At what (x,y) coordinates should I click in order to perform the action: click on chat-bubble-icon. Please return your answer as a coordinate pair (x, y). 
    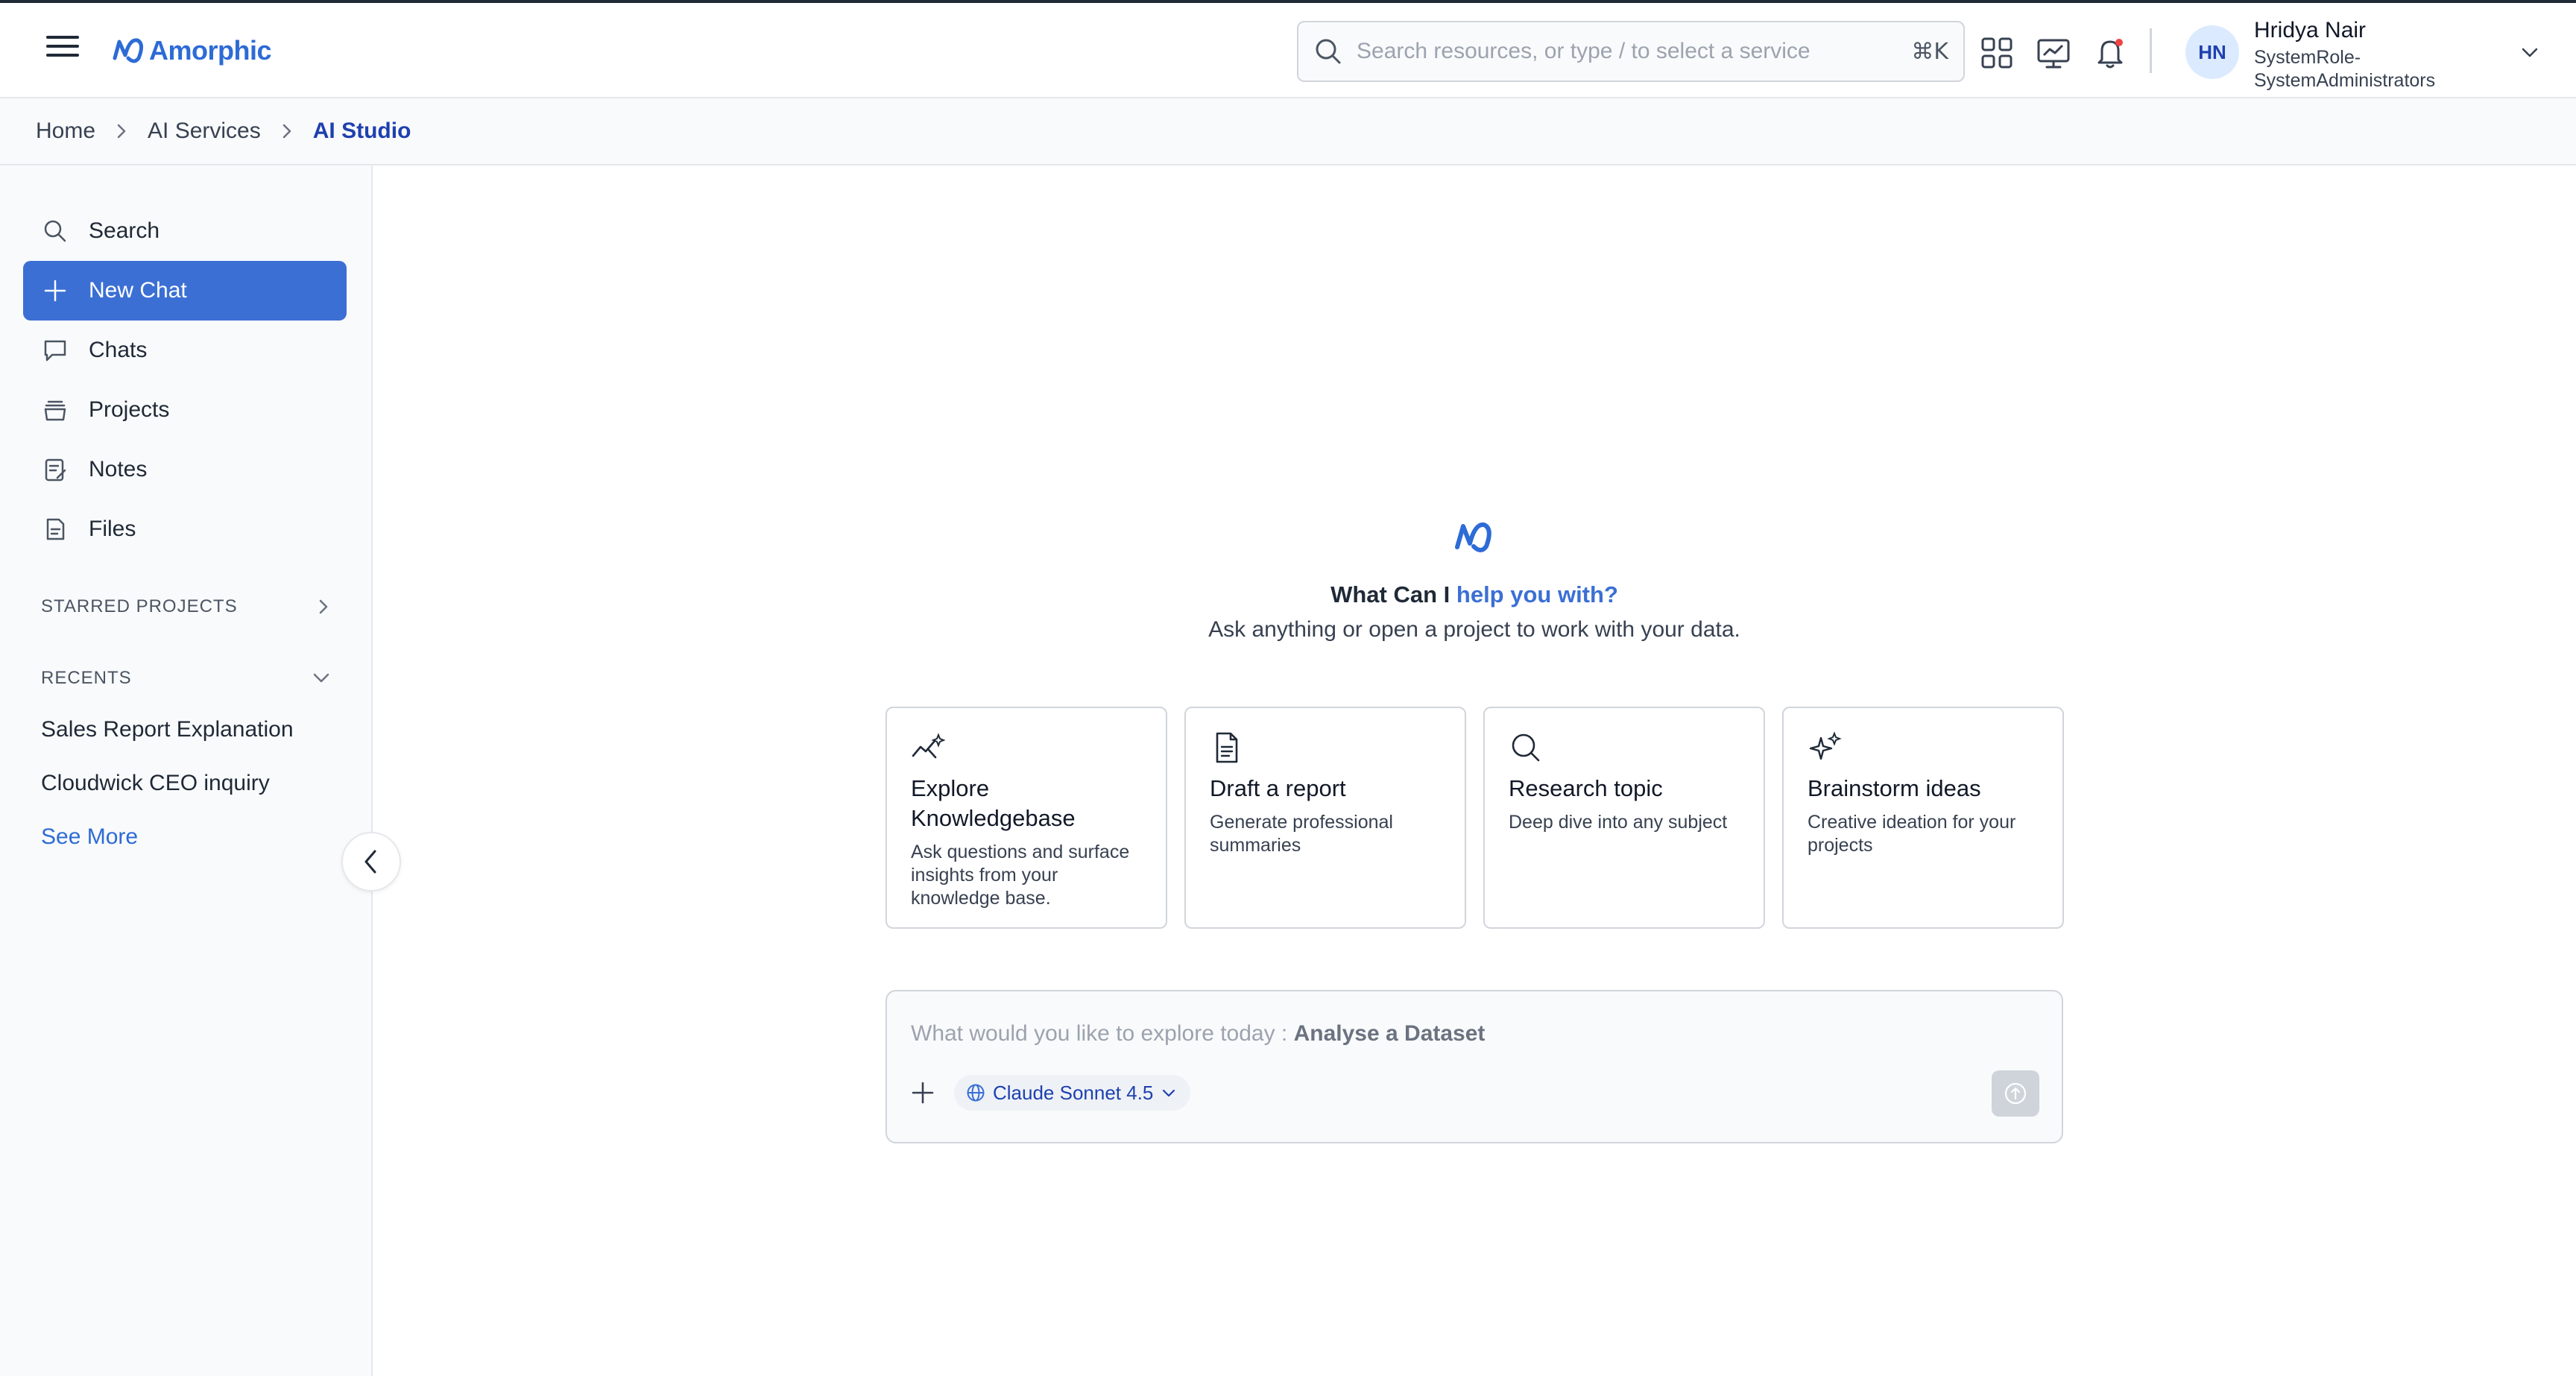
    Looking at the image, I should click on (55, 351).